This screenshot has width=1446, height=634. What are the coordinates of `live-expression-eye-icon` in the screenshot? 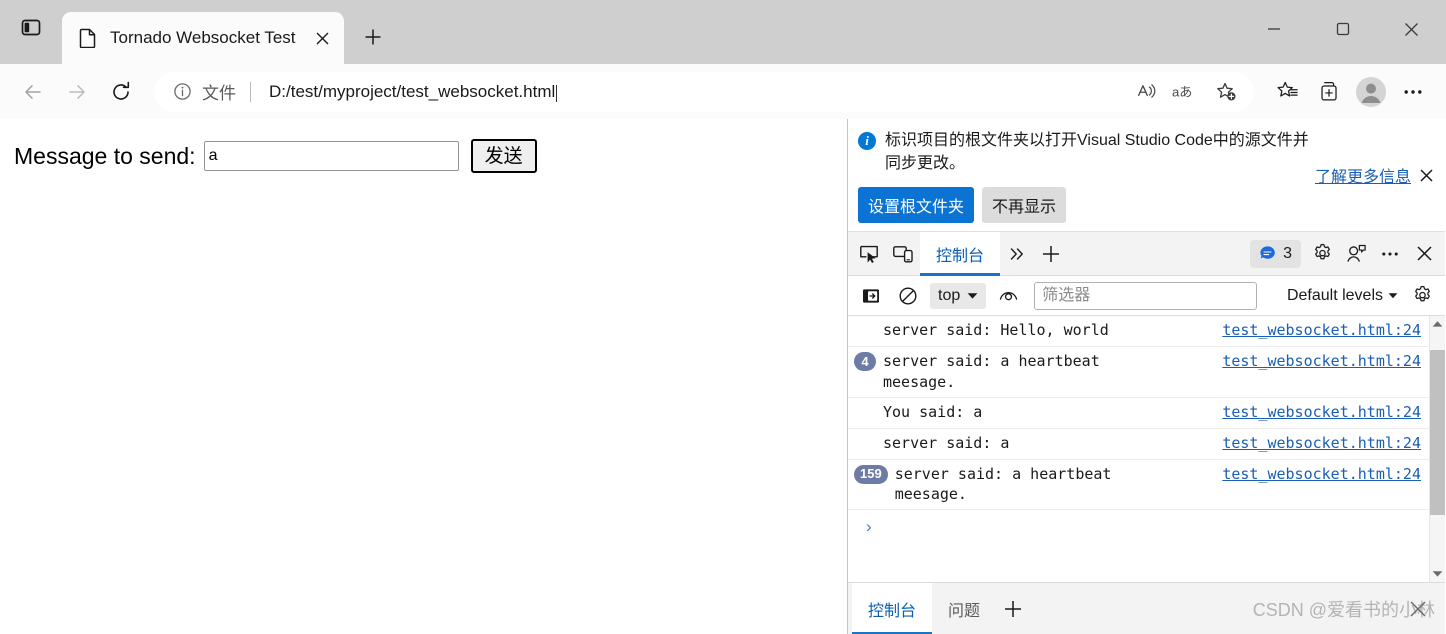 It's located at (1008, 296).